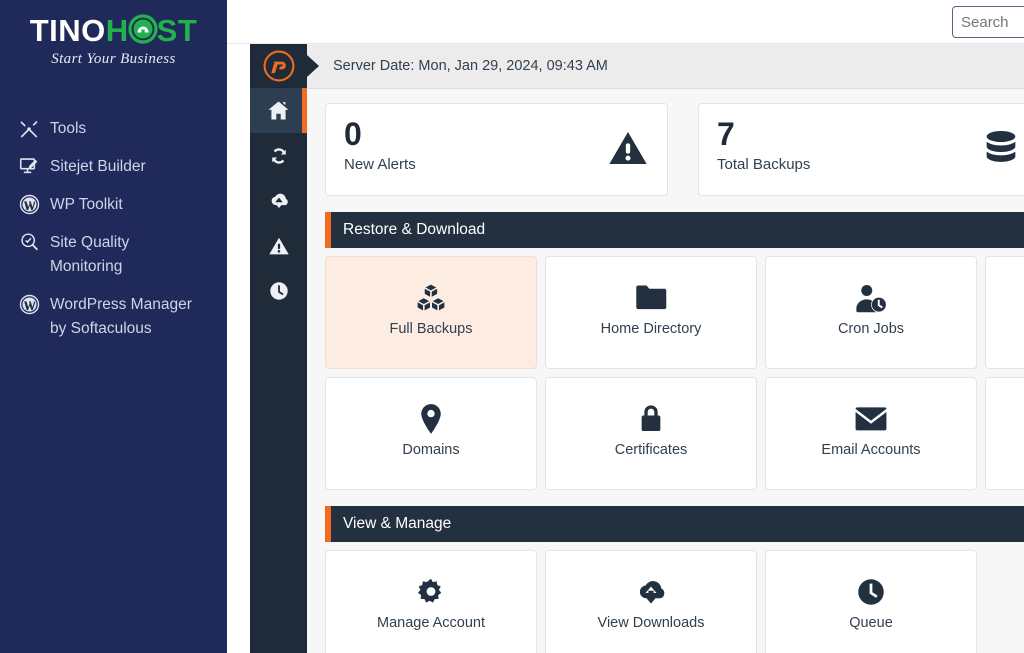  I want to click on brand-tagline: Start Your Business, so click(113, 58).